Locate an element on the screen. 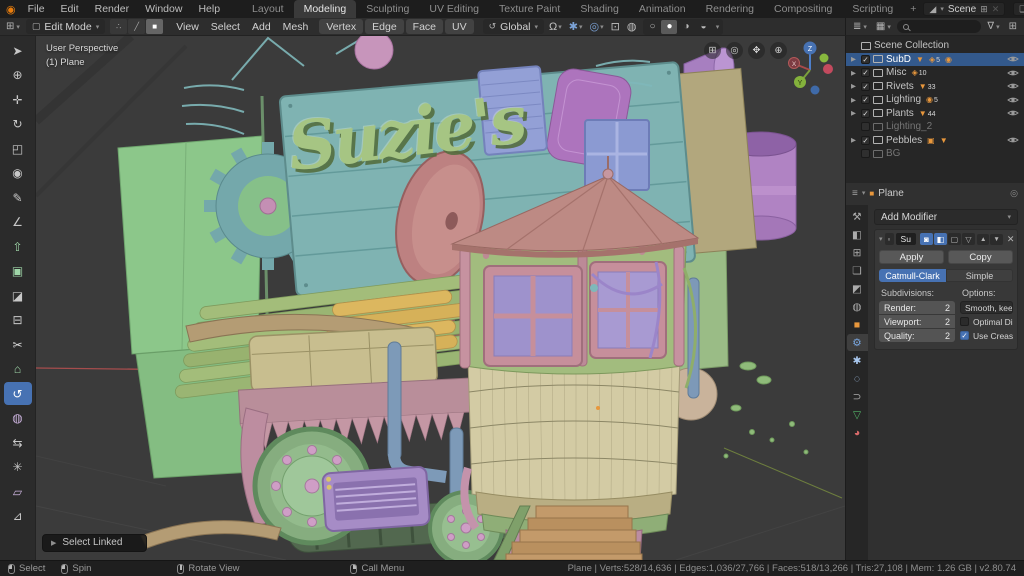  tool-loop-cut: ⊟ is located at coordinates (18, 320).